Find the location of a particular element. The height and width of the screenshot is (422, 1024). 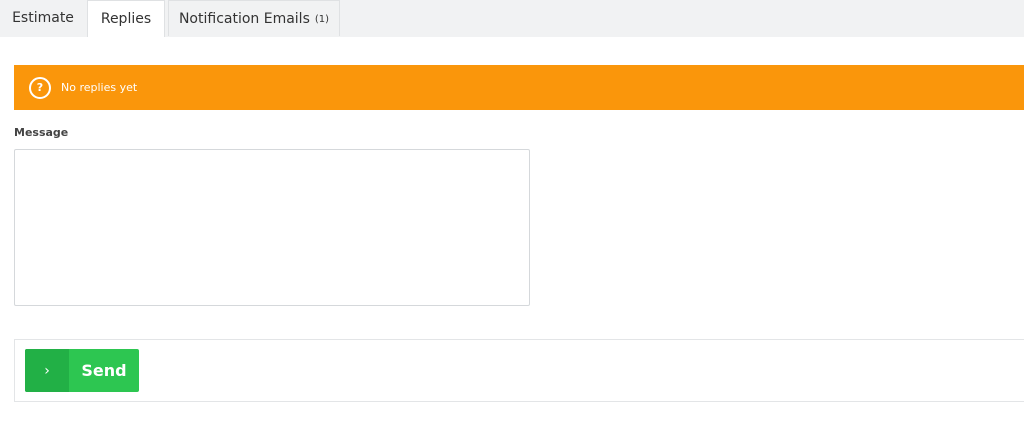

tab-notification-emails: Notification Emails (1) is located at coordinates (254, 18).